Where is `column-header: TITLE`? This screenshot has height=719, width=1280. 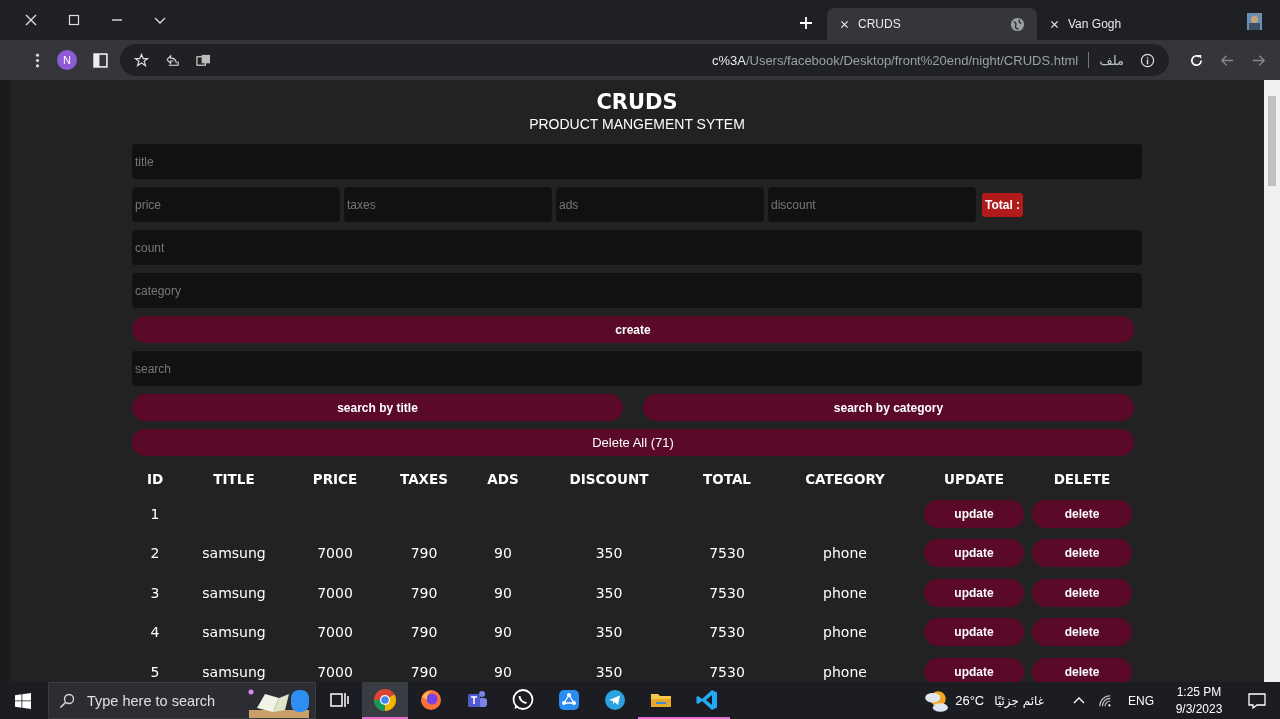
column-header: TITLE is located at coordinates (234, 479).